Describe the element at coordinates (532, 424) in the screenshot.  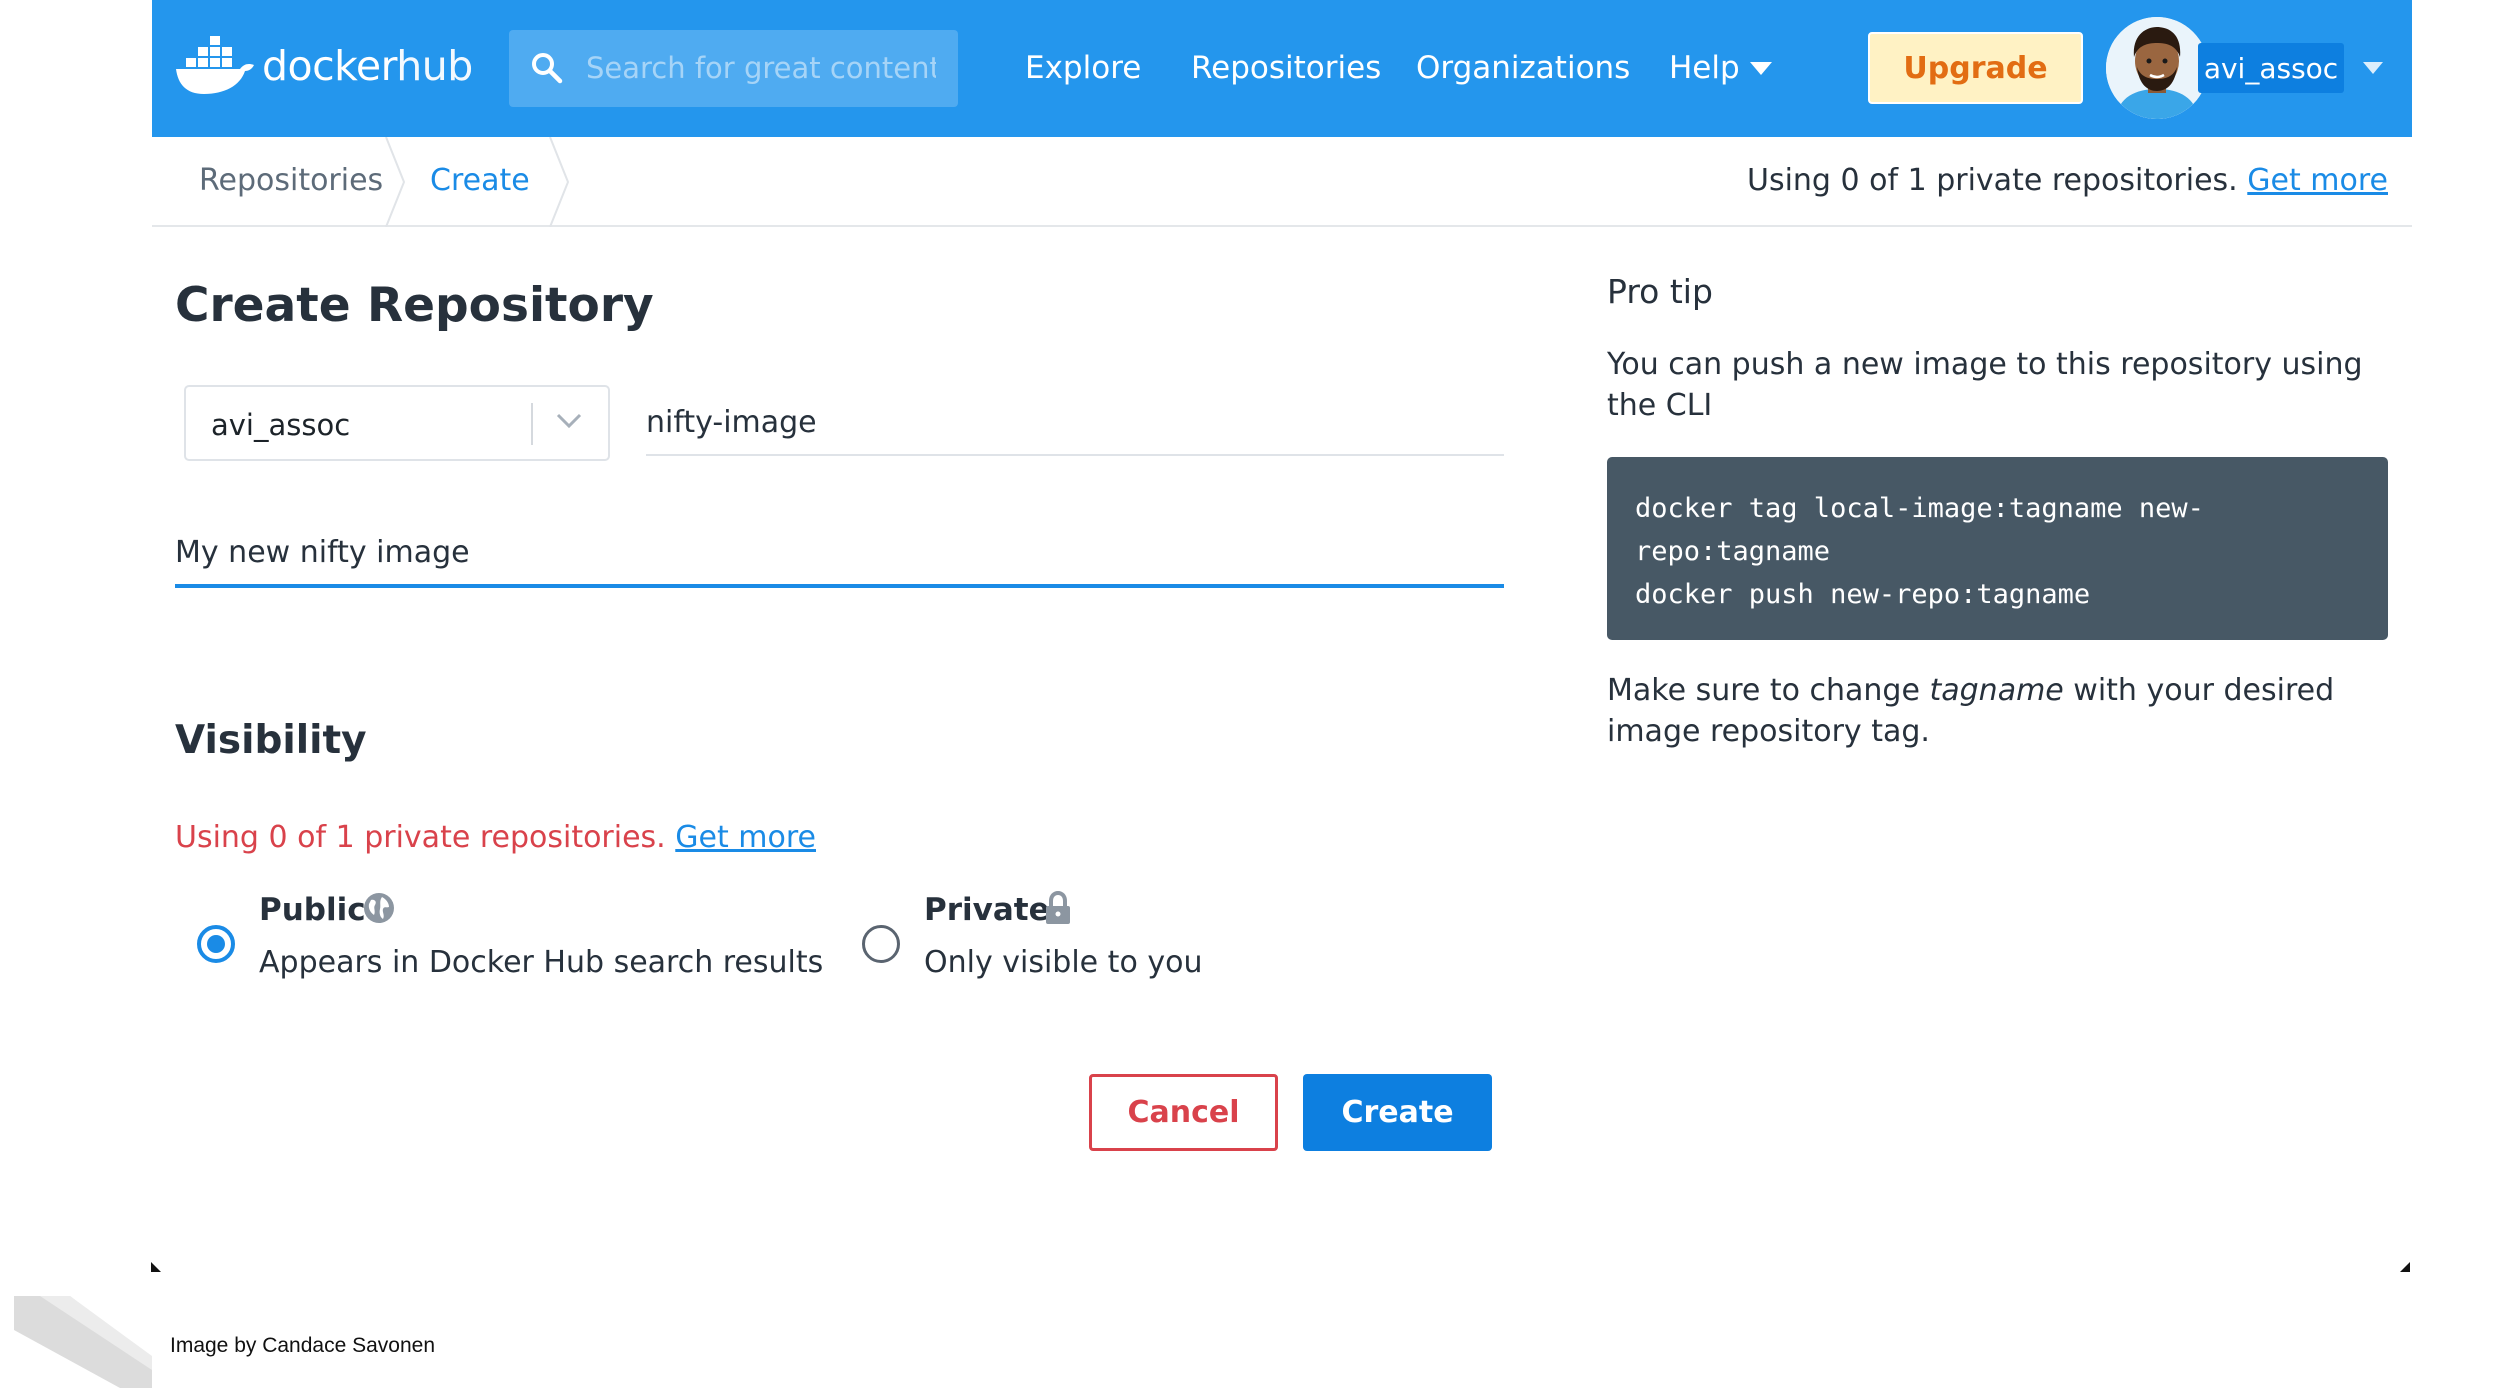
I see `select-divider` at that location.